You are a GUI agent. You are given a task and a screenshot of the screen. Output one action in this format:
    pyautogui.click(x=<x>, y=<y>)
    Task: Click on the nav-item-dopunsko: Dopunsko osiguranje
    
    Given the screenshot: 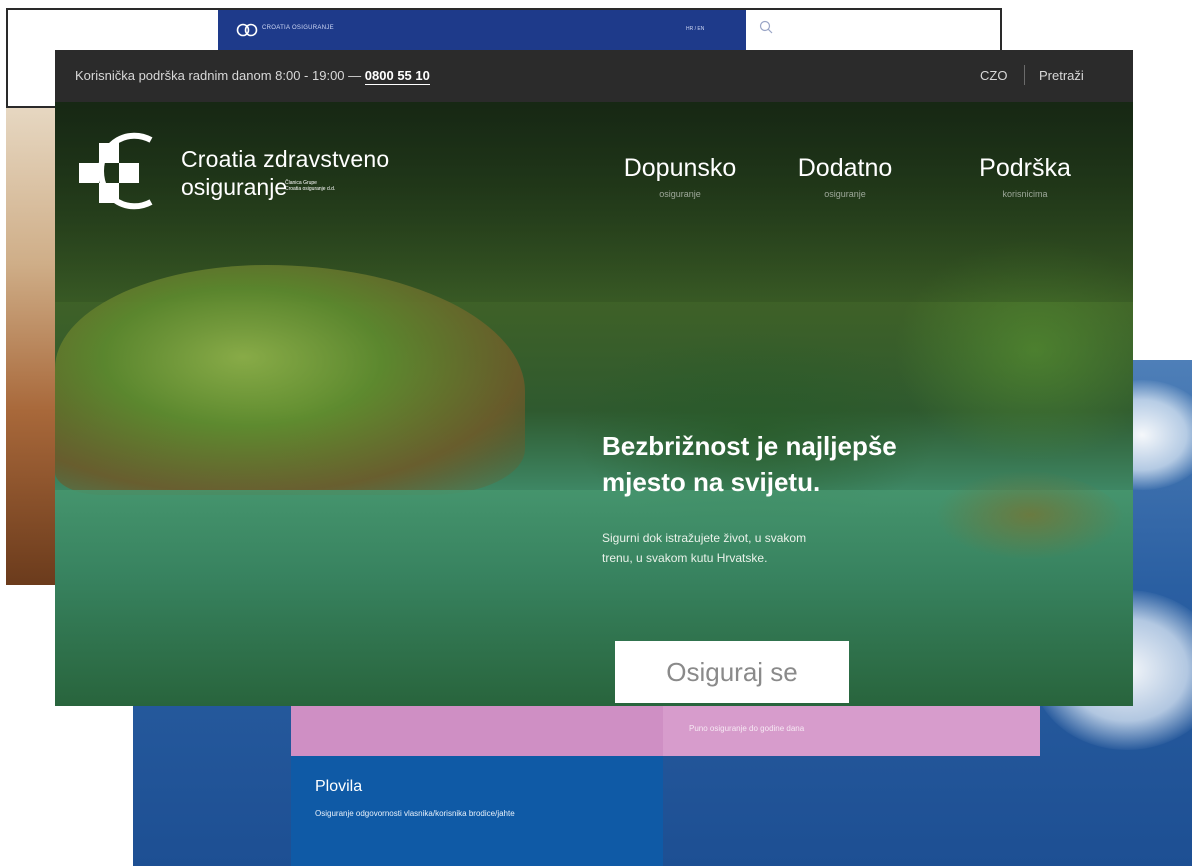 What is the action you would take?
    pyautogui.click(x=680, y=176)
    